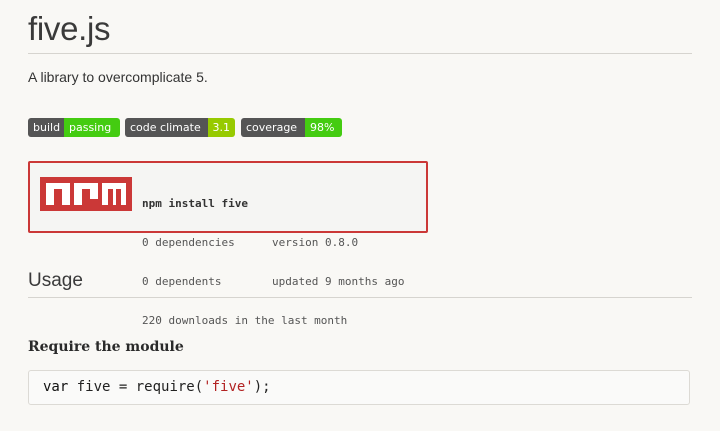  What do you see at coordinates (69, 28) in the screenshot?
I see `page-title: five.js` at bounding box center [69, 28].